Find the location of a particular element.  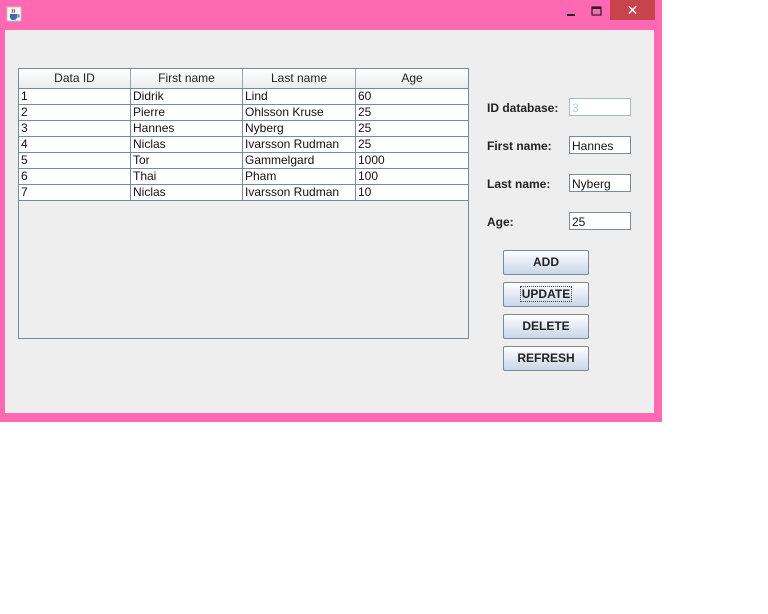

cell-data-id: 5 is located at coordinates (75, 160).